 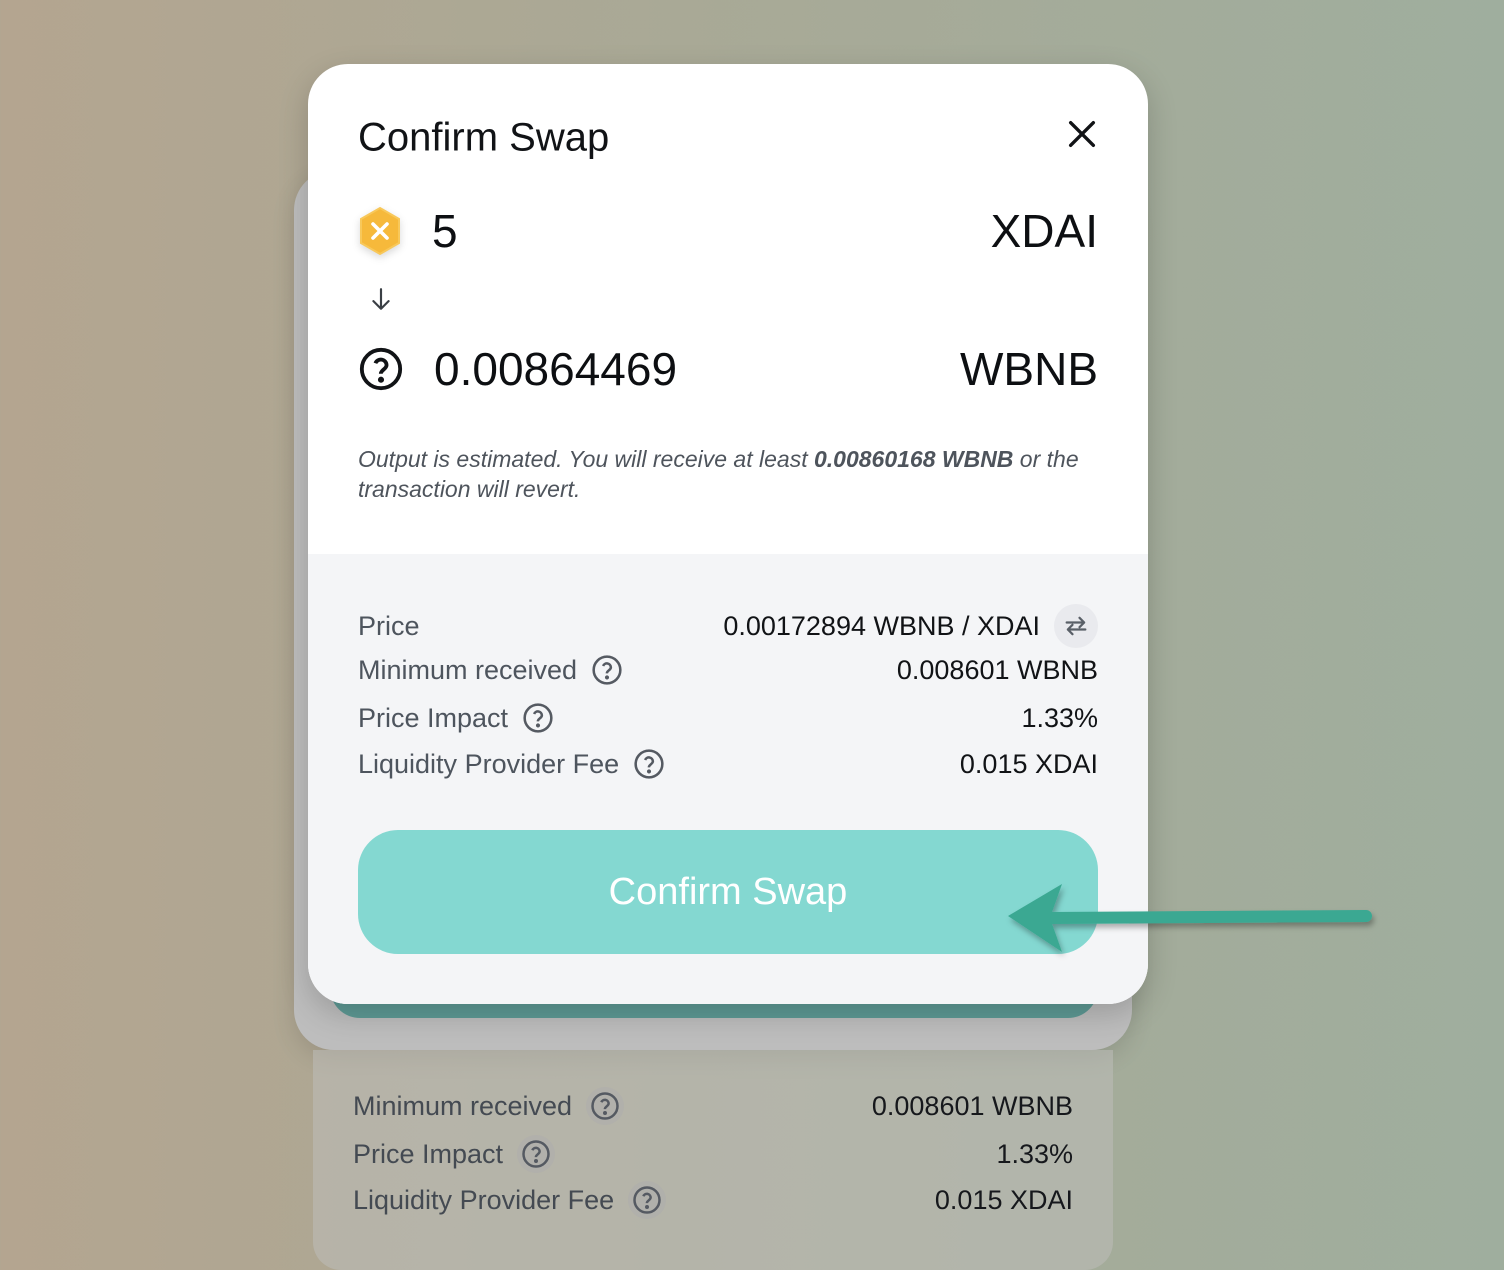 I want to click on bg-row-price-impact: Price Impact 1.33%, so click(x=713, y=1154).